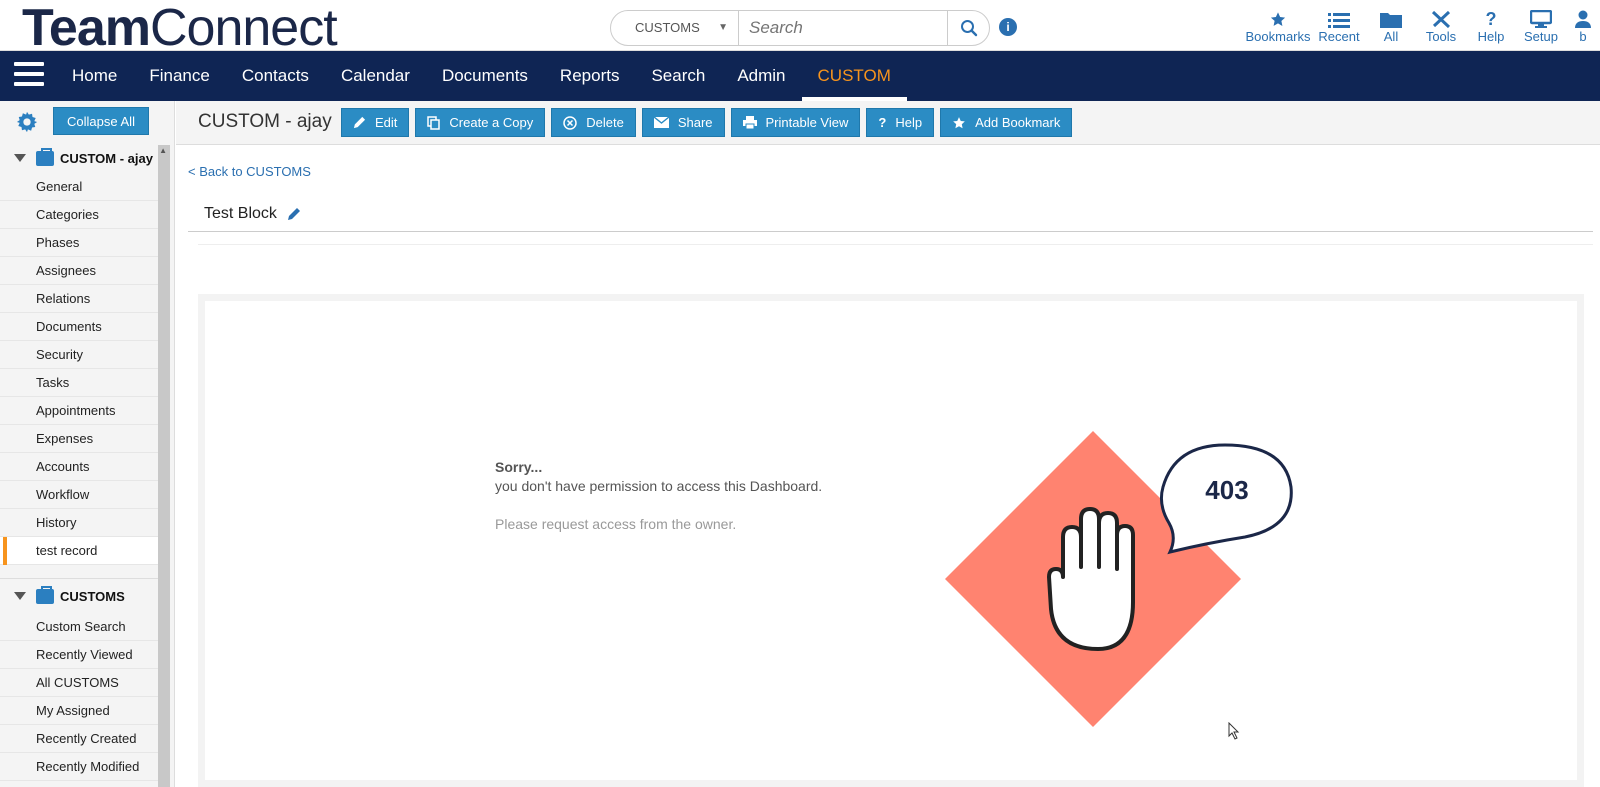 The height and width of the screenshot is (787, 1600). What do you see at coordinates (683, 122) in the screenshot?
I see `share-button: Share` at bounding box center [683, 122].